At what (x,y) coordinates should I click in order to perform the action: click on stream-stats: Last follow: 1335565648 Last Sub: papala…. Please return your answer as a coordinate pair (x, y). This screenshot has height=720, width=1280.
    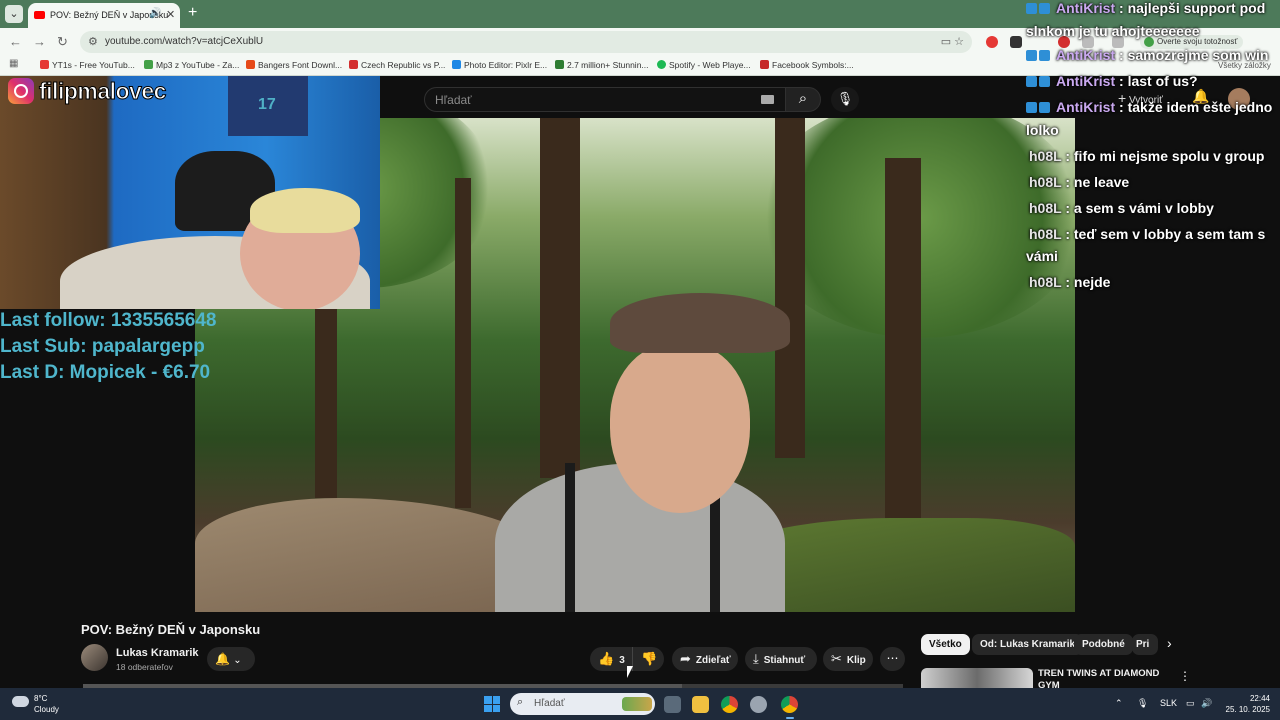
    Looking at the image, I should click on (108, 347).